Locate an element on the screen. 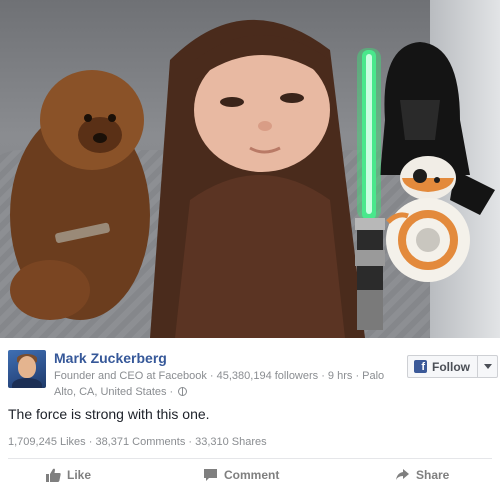 The height and width of the screenshot is (494, 500). chevron-down-icon is located at coordinates (487, 366).